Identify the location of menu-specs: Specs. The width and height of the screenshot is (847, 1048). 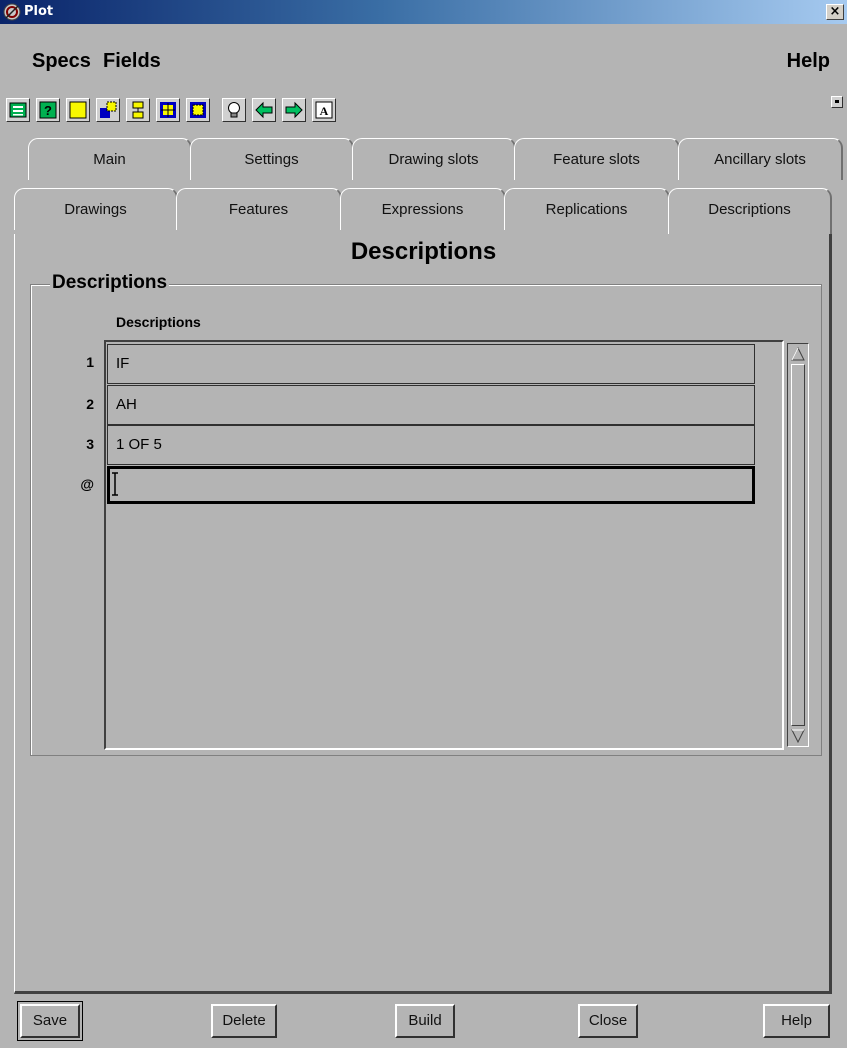
(61, 61).